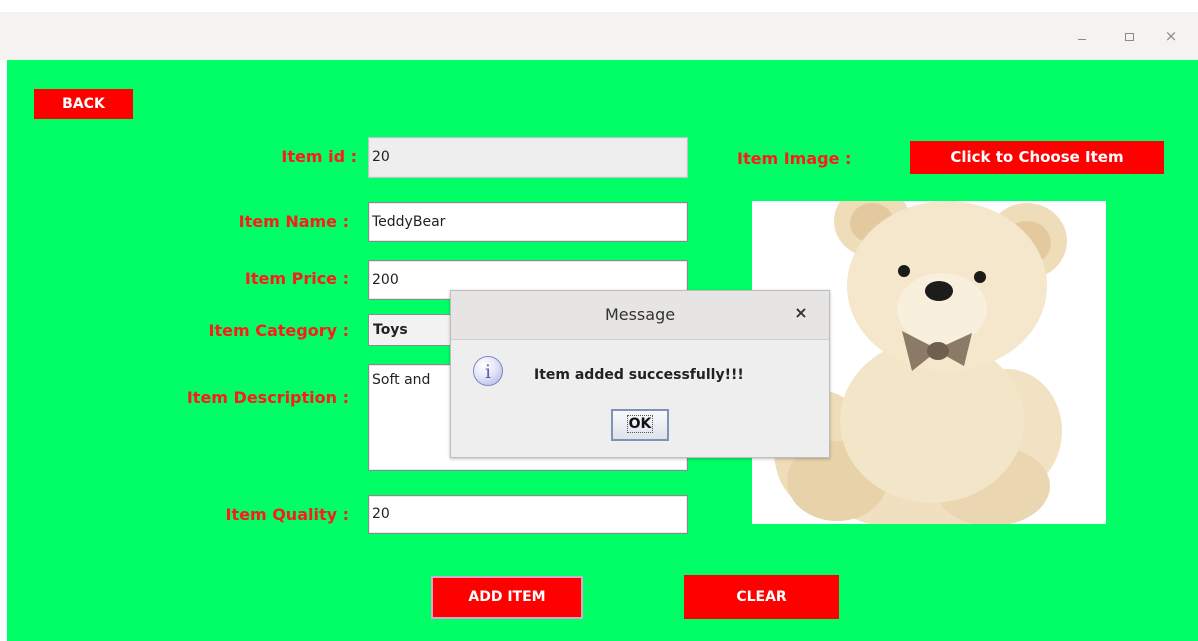 The image size is (1198, 641). I want to click on info-icon: i, so click(488, 371).